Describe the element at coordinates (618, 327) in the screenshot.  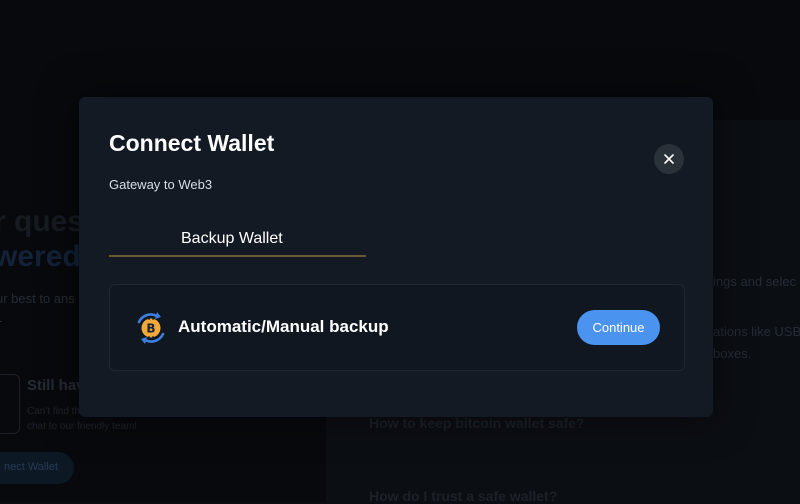
I see `continue-button: Continue` at that location.